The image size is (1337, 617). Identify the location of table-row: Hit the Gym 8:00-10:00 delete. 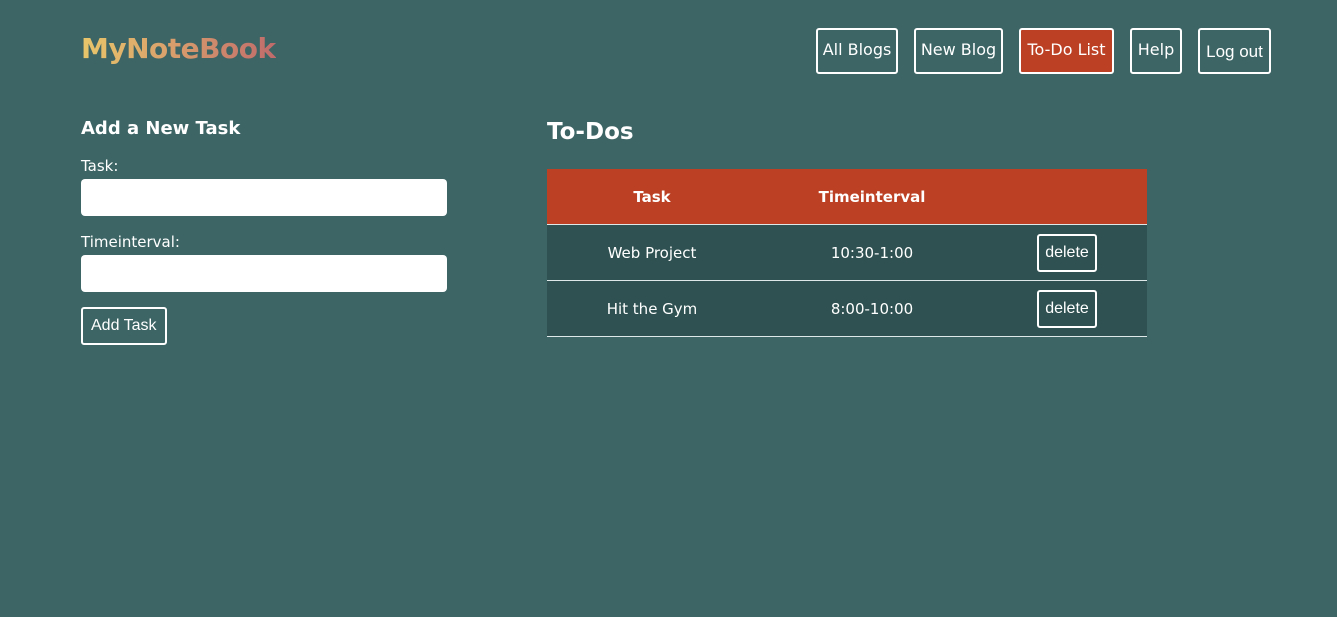
(847, 308).